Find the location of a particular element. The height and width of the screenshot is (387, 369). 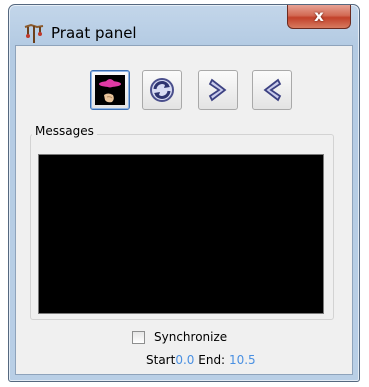

chevron-right-icon is located at coordinates (217, 90).